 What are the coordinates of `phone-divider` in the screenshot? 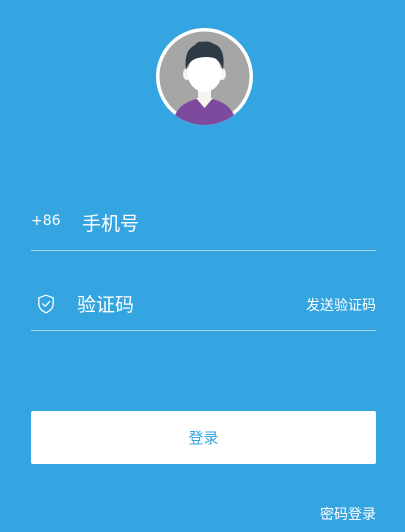 It's located at (203, 250).